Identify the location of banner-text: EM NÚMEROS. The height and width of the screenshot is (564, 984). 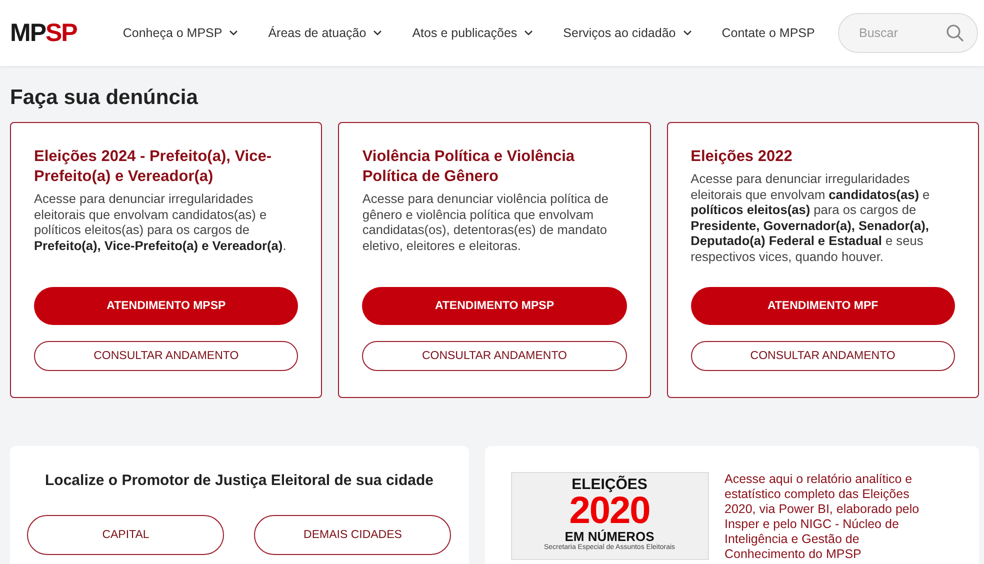
(609, 536).